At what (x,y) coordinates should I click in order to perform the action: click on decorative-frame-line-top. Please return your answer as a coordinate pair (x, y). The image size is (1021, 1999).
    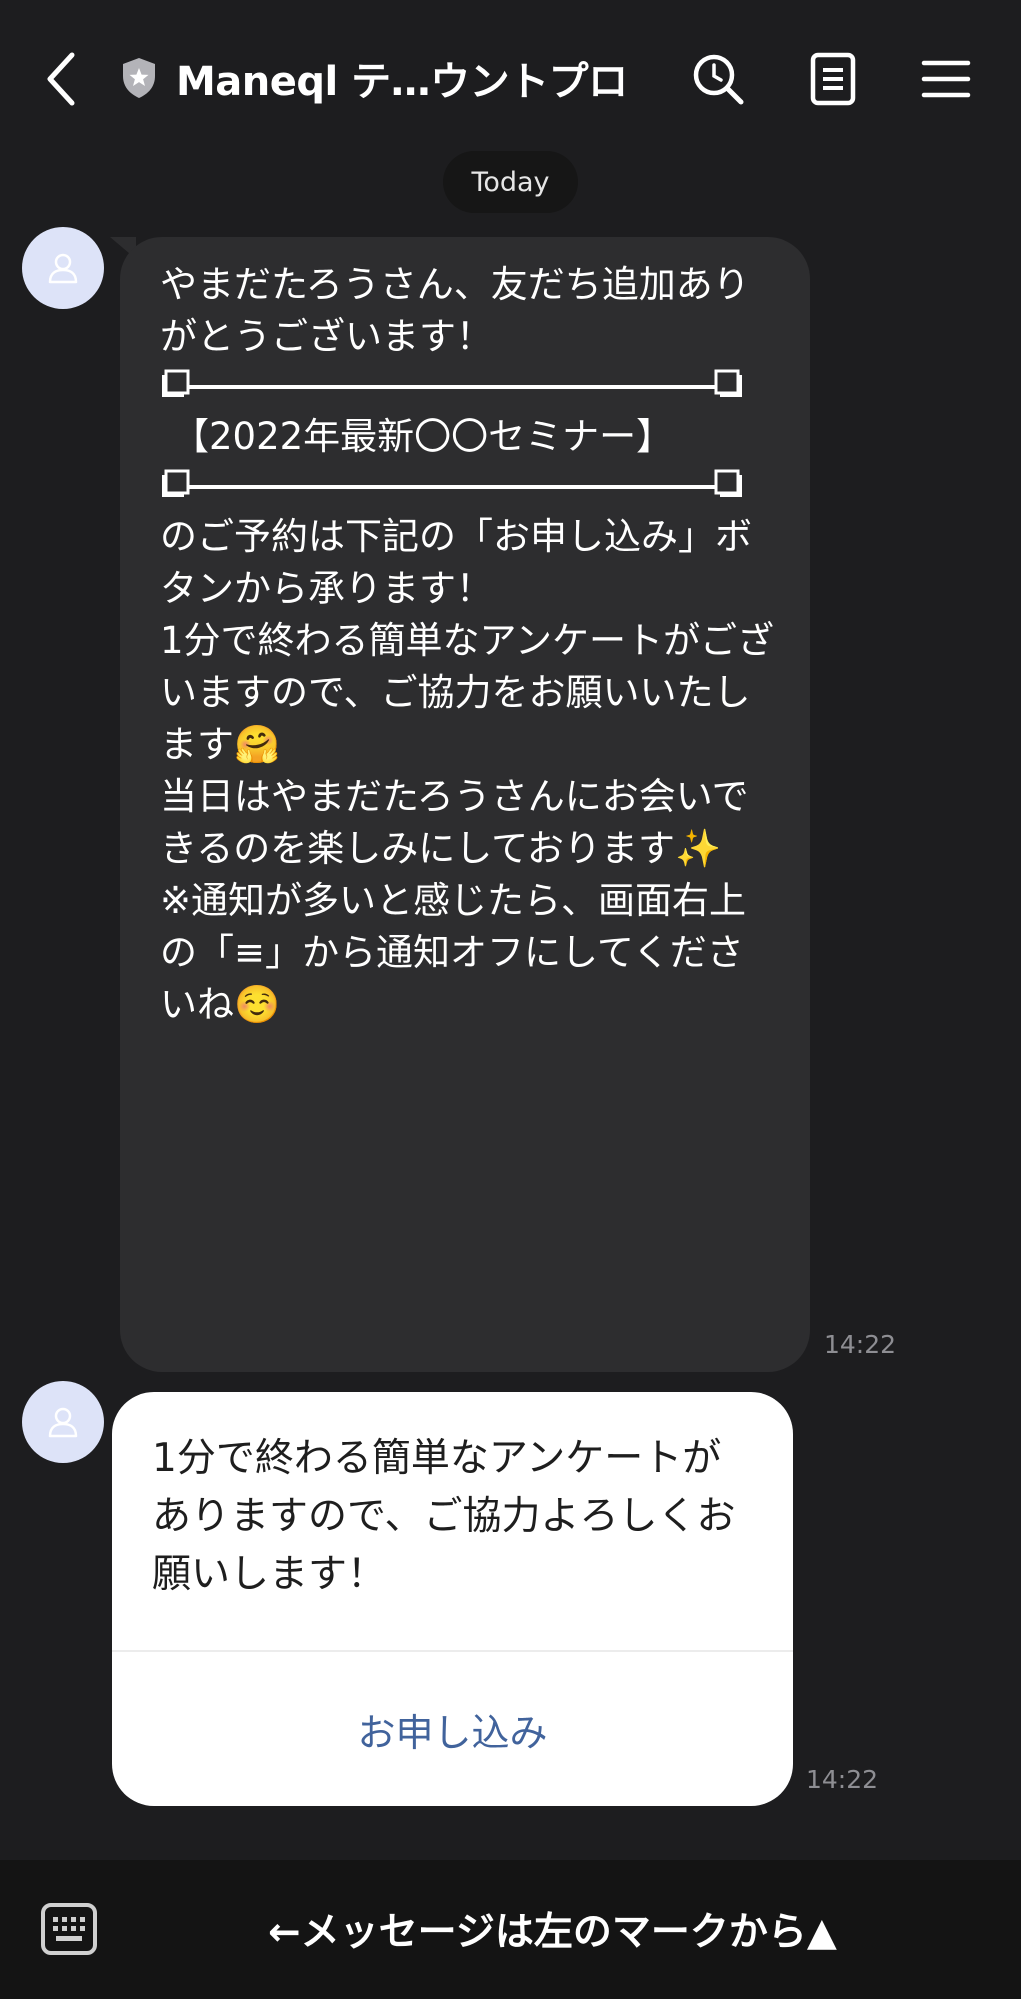
    Looking at the image, I should click on (452, 383).